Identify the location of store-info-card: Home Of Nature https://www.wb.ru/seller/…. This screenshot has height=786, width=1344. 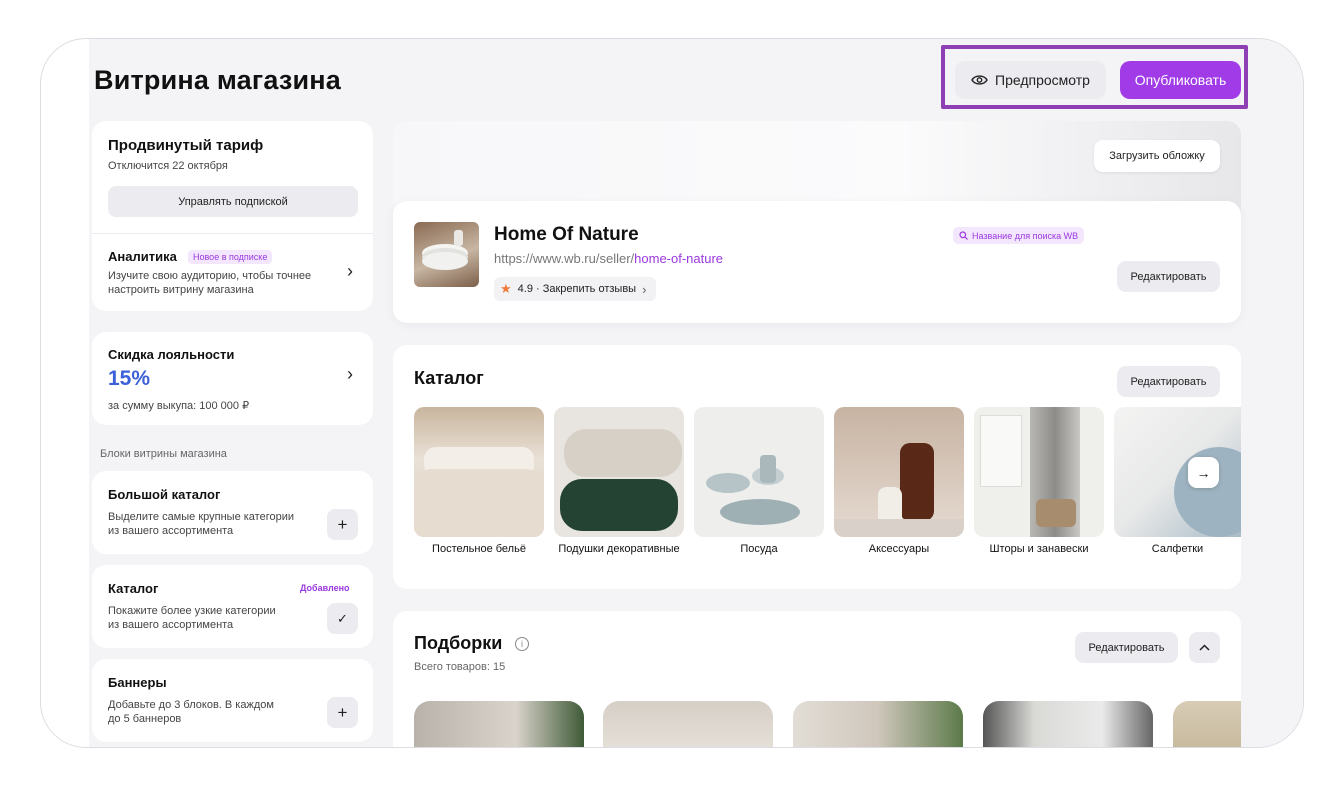
(817, 262).